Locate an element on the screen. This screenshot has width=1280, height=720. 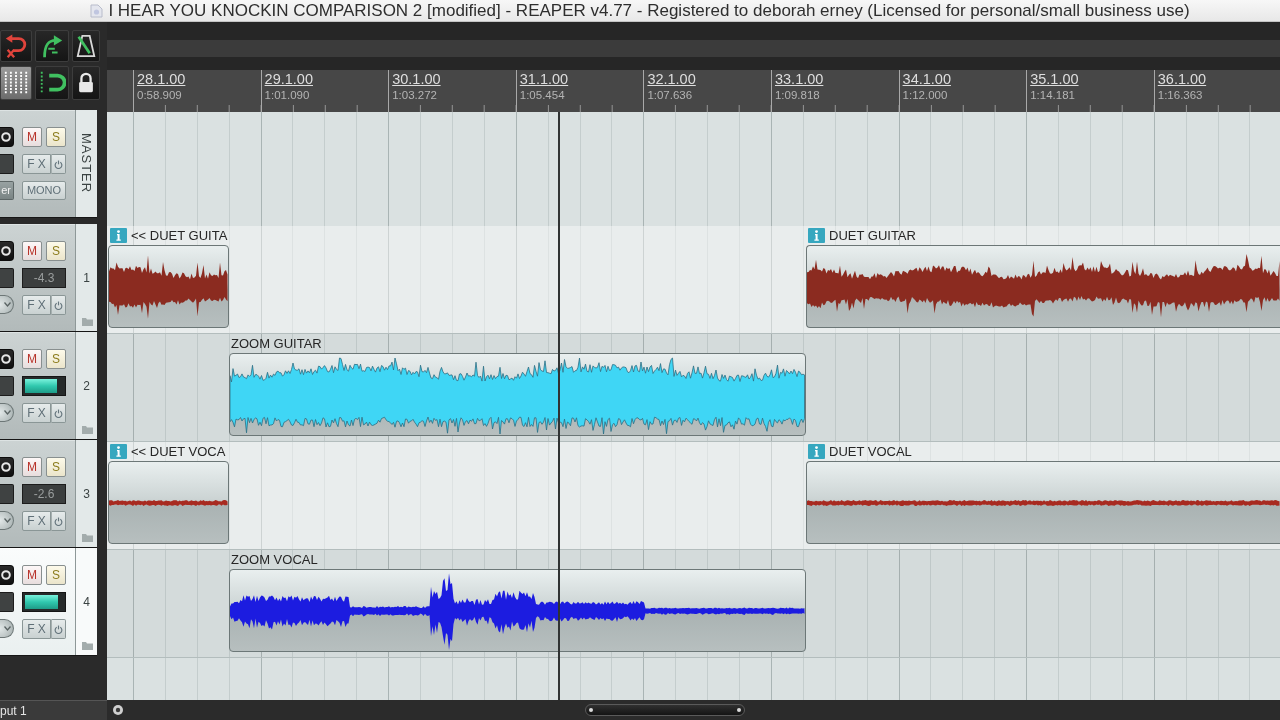
item-label: DUET VOCAL is located at coordinates (870, 451).